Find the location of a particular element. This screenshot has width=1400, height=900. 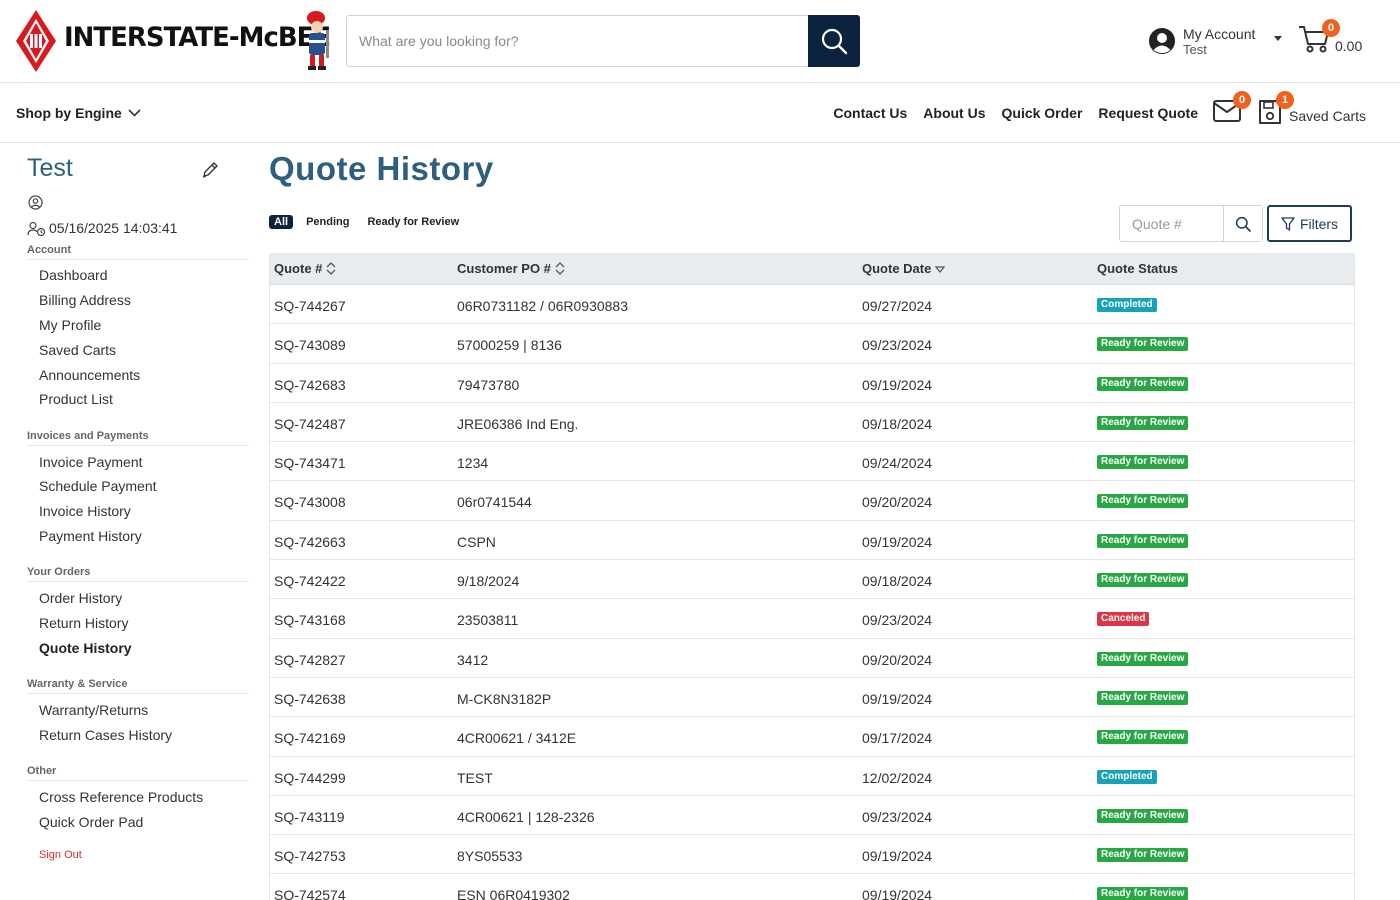

quote-number-cell: SQ-743471 is located at coordinates (310, 463).